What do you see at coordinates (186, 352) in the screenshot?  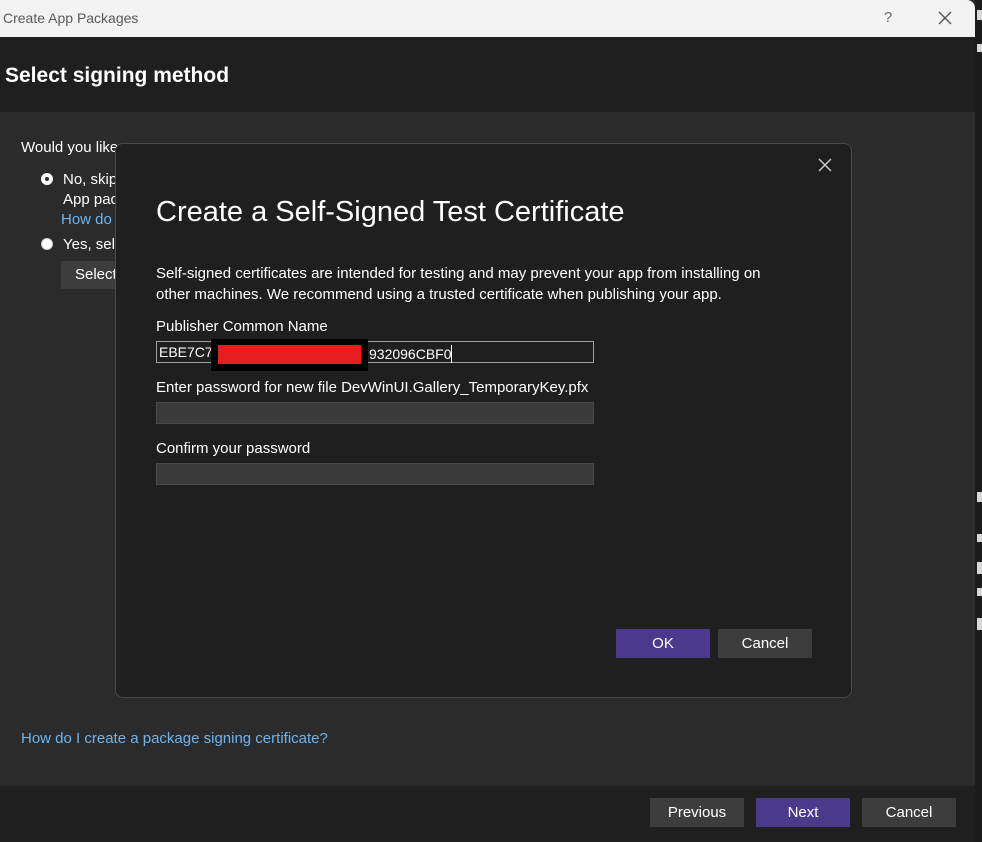 I see `publisher-name-prefix: EBE7C7` at bounding box center [186, 352].